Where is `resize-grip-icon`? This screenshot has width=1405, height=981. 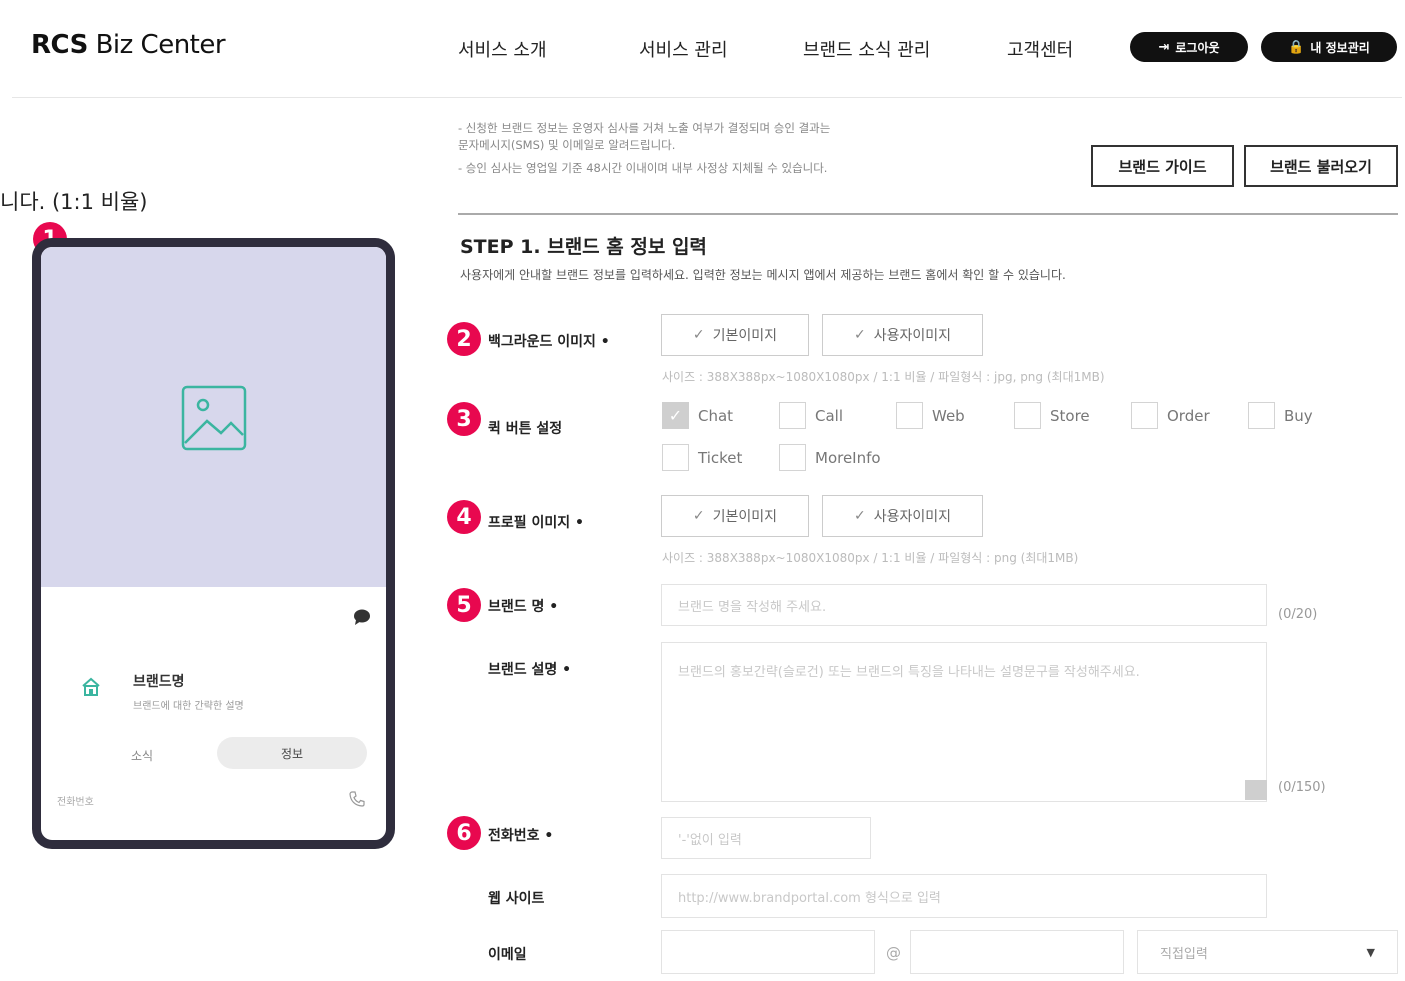 resize-grip-icon is located at coordinates (1256, 790).